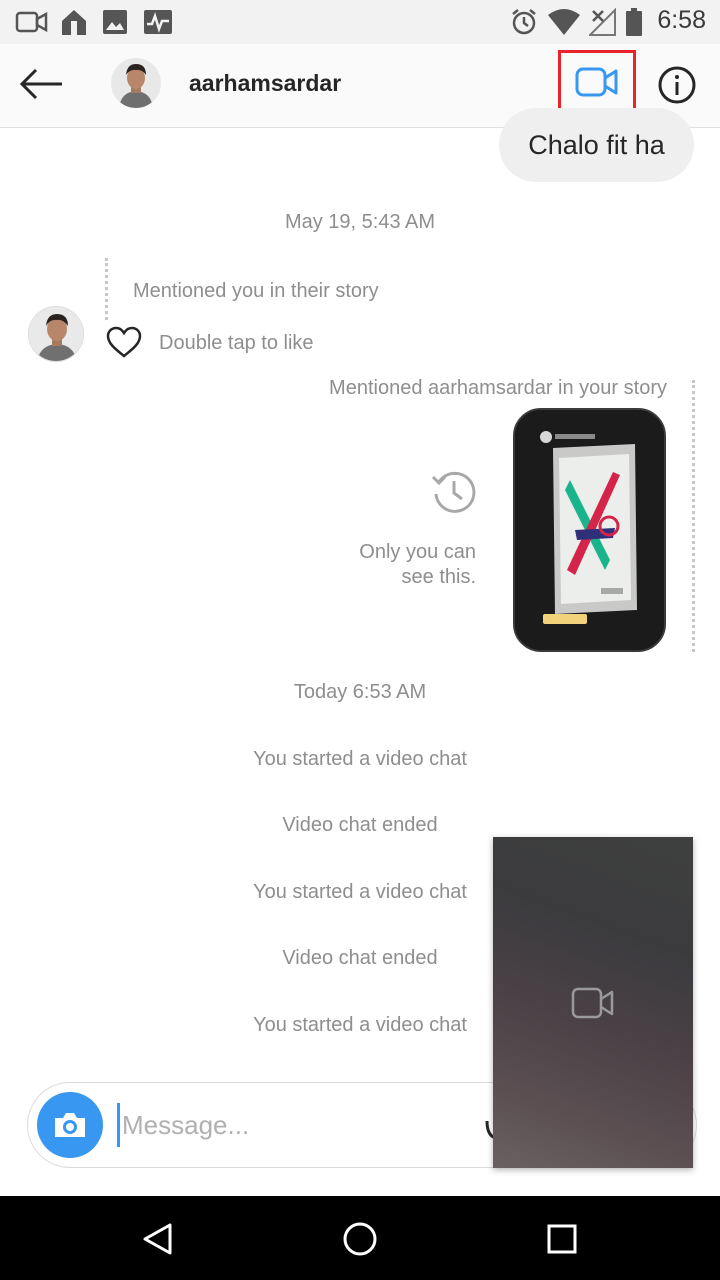  I want to click on timestamp: May 19, 5:43 AM, so click(360, 222).